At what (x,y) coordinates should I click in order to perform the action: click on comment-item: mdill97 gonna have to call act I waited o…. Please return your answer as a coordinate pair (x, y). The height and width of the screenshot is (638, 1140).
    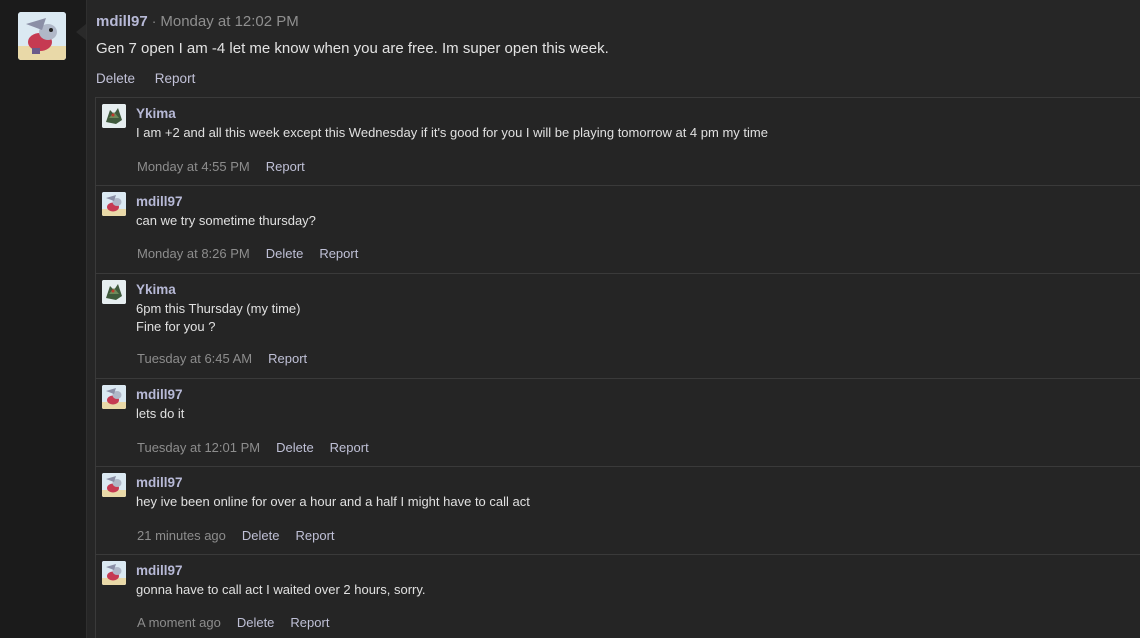
    Looking at the image, I should click on (618, 596).